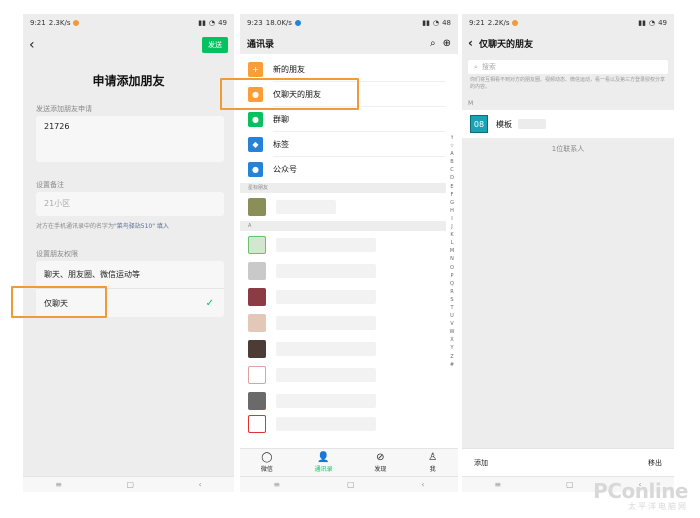 This screenshot has width=700, height=518. Describe the element at coordinates (452, 316) in the screenshot. I see `alphabet-letter: U` at that location.